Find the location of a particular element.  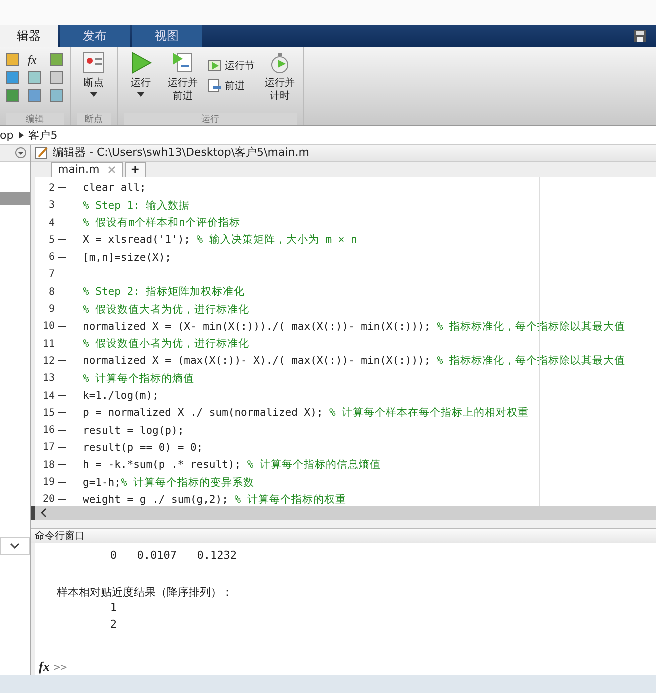

play-document-icon is located at coordinates (183, 63).